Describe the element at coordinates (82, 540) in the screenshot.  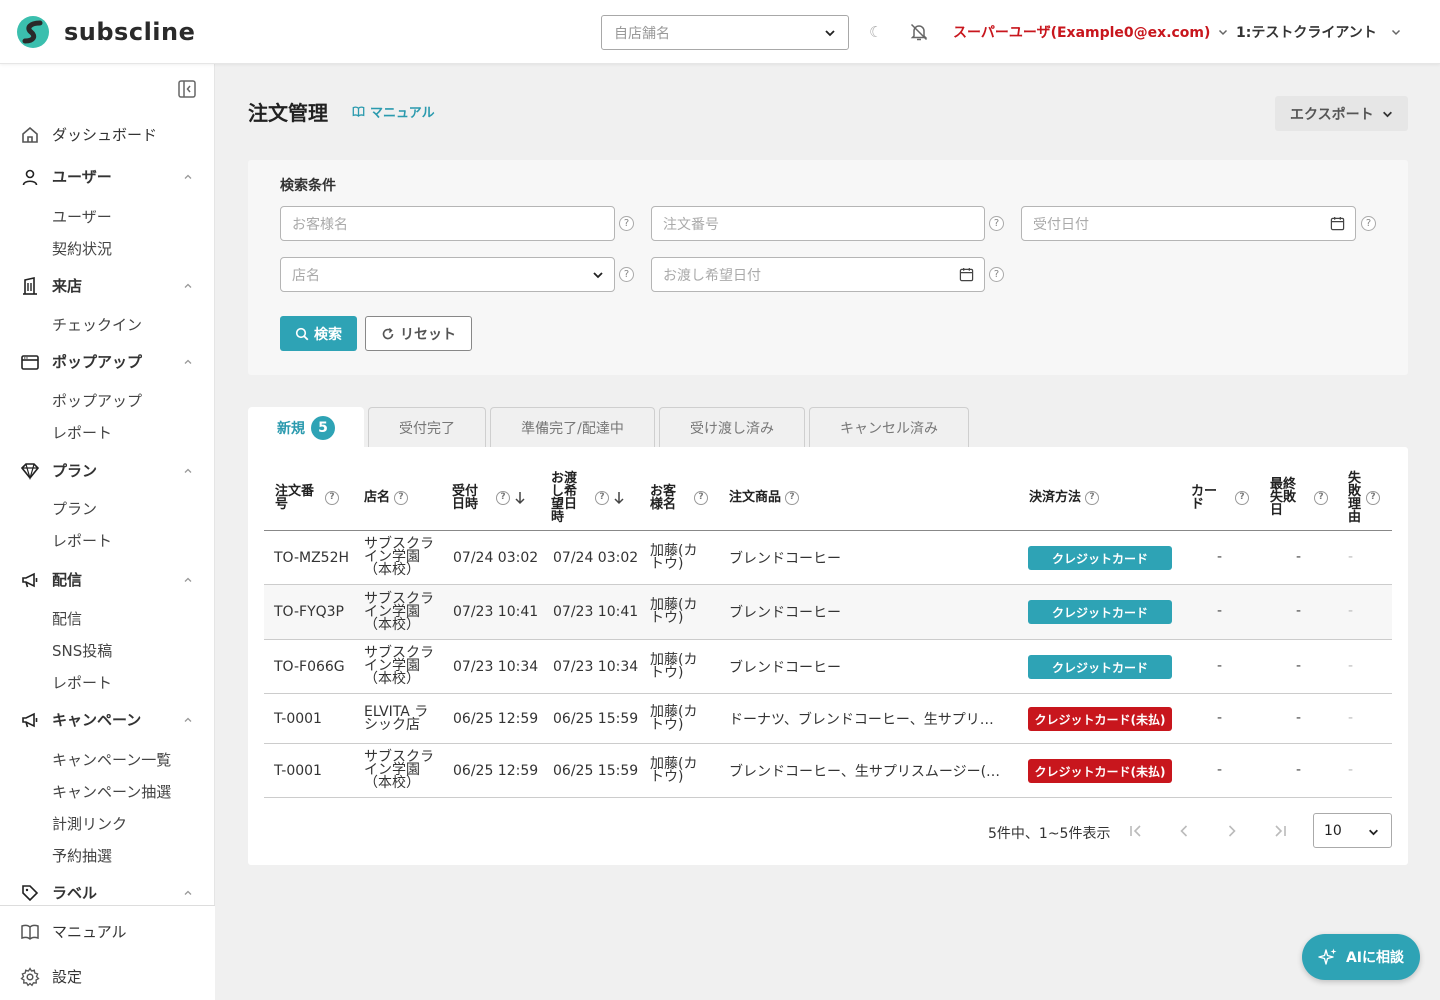
I see `sidebar-item-plan-report: レポート` at that location.